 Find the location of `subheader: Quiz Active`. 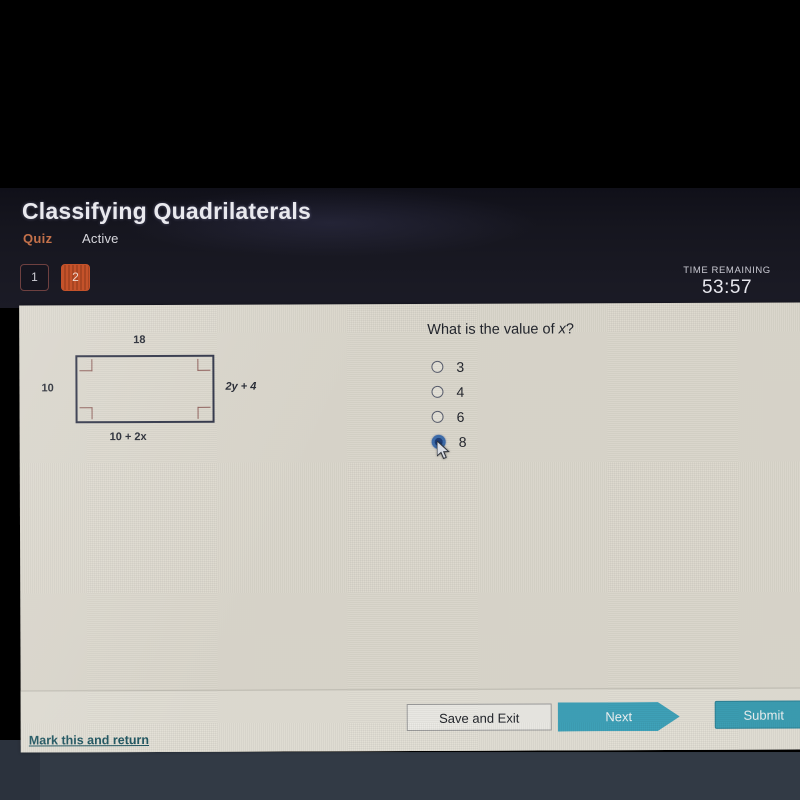

subheader: Quiz Active is located at coordinates (71, 238).